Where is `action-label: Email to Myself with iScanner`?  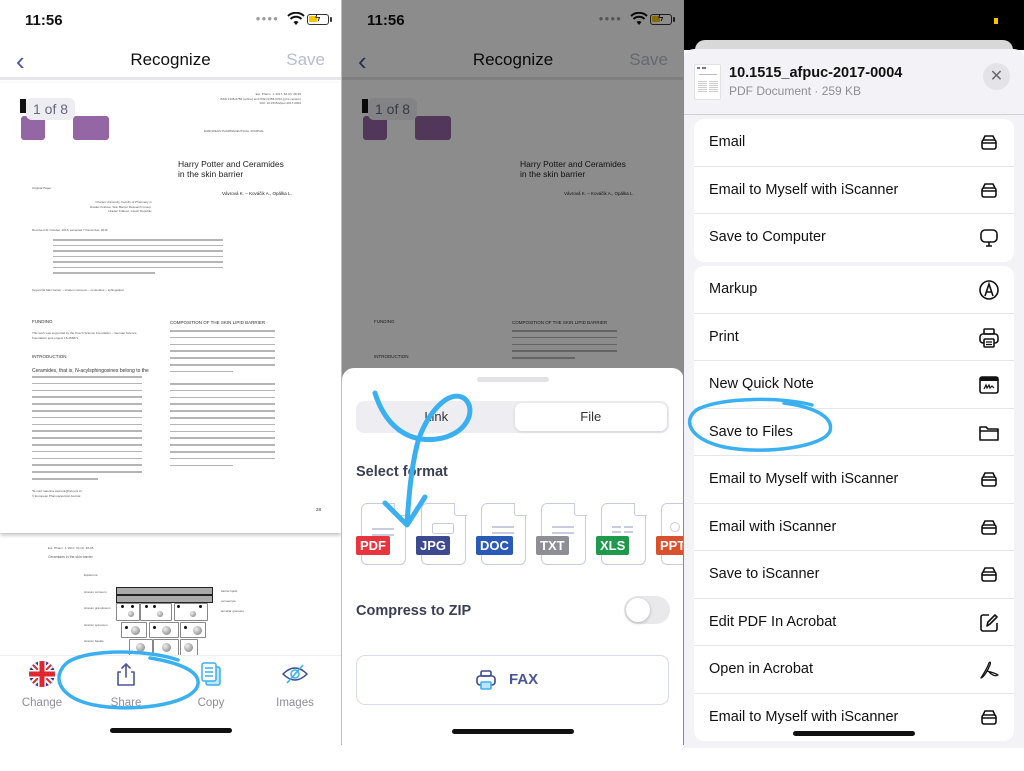 action-label: Email to Myself with iScanner is located at coordinates (804, 189).